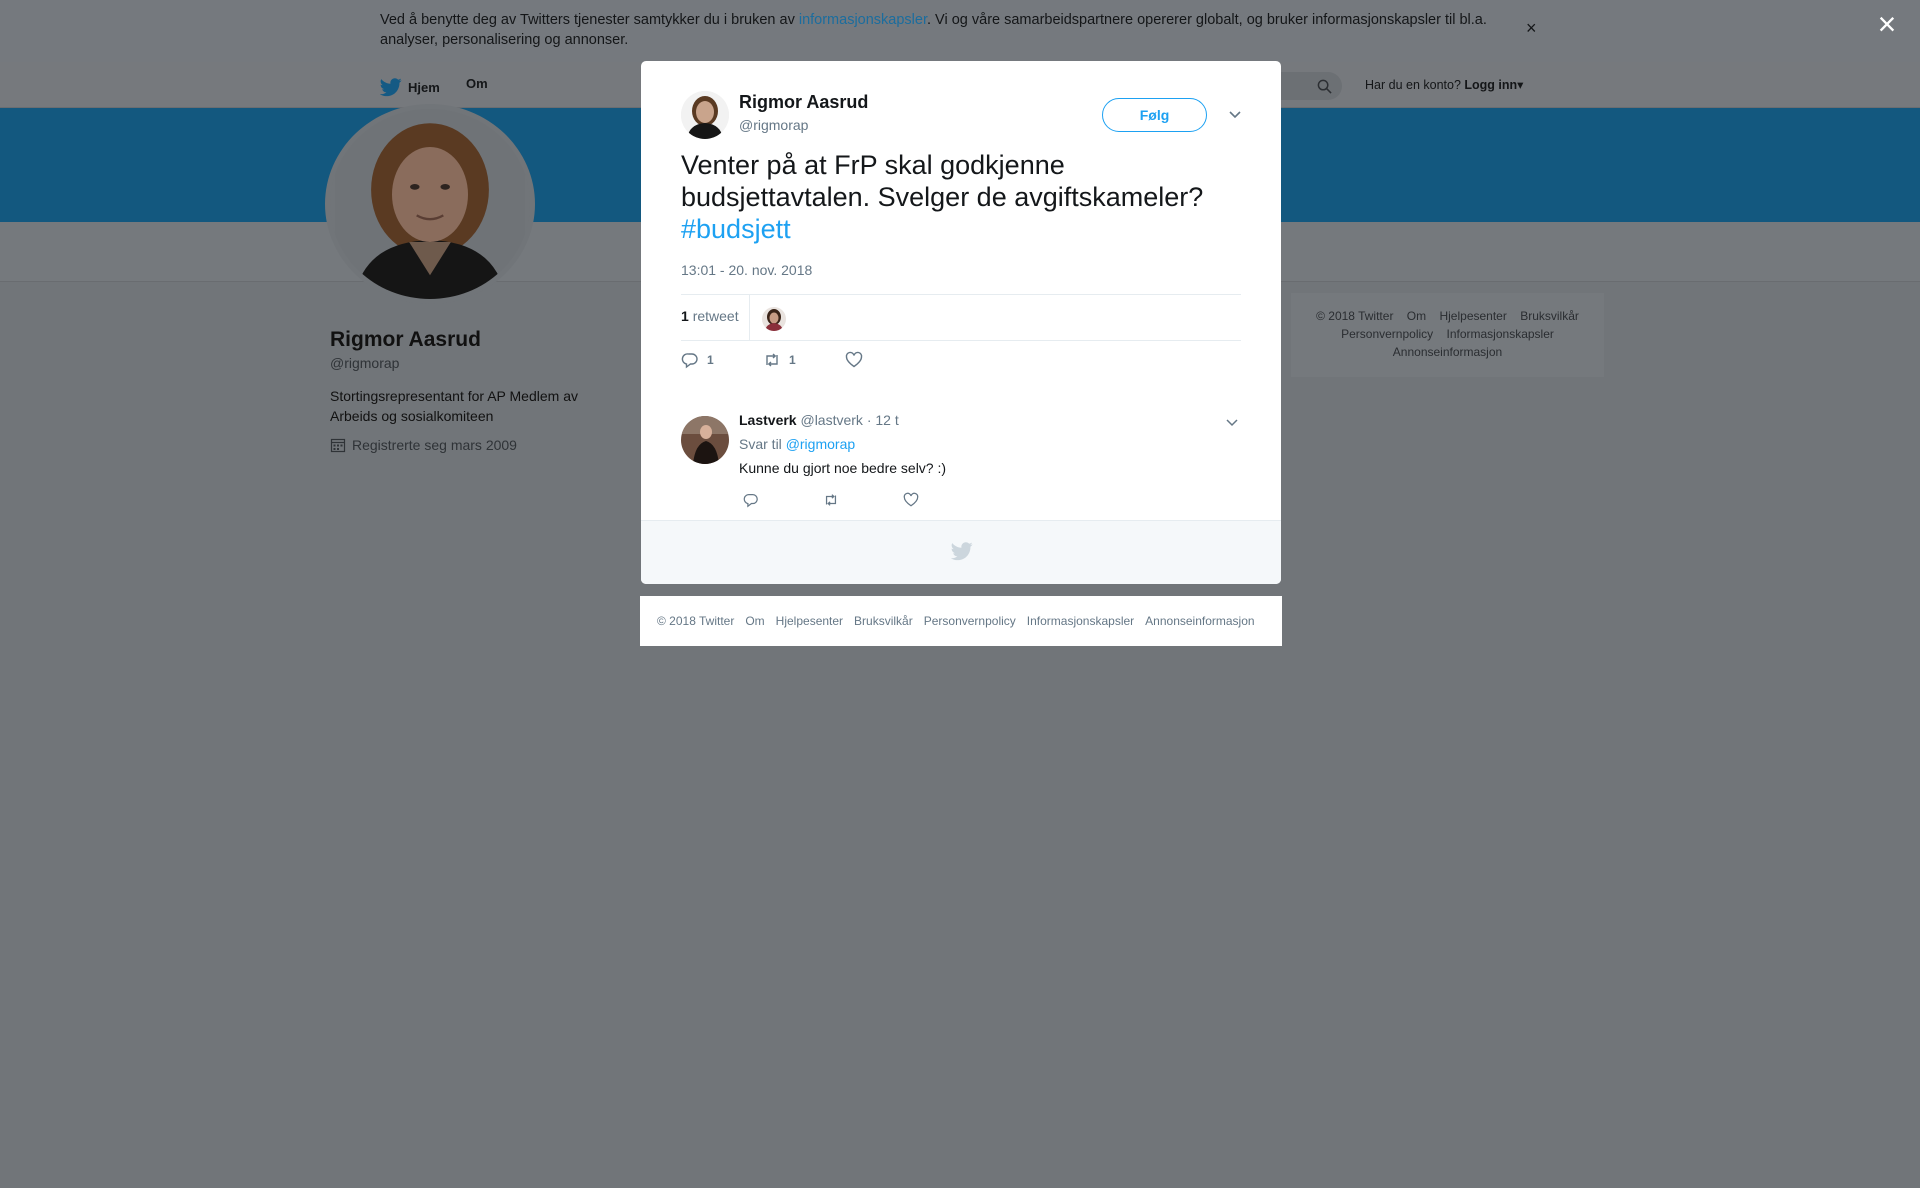 This screenshot has width=1920, height=1188. I want to click on side-footer-copyright: © 2018 Twitter, so click(1355, 316).